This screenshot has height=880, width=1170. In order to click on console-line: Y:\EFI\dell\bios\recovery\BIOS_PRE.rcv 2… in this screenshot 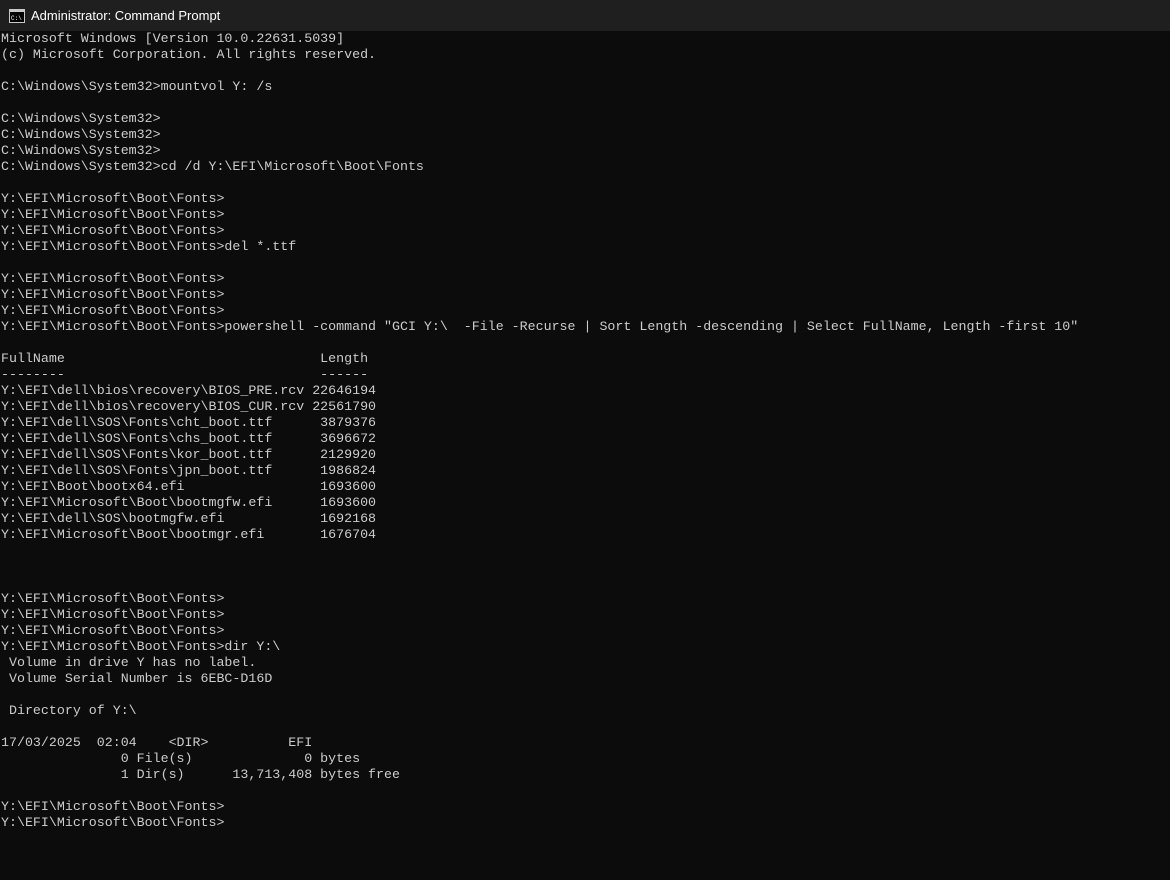, I will do `click(189, 390)`.